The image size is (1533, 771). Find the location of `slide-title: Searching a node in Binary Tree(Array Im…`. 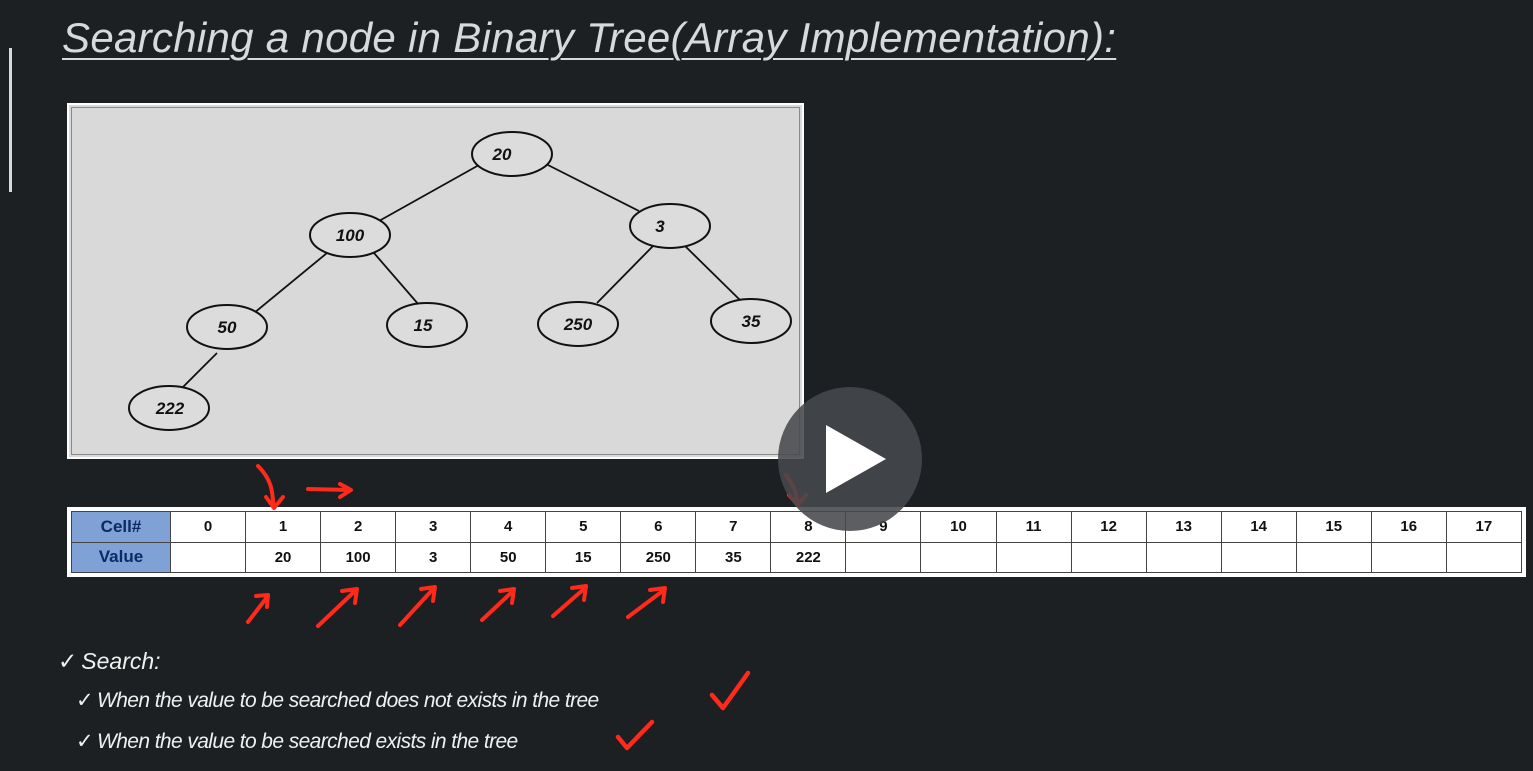

slide-title: Searching a node in Binary Tree(Array Im… is located at coordinates (589, 37).